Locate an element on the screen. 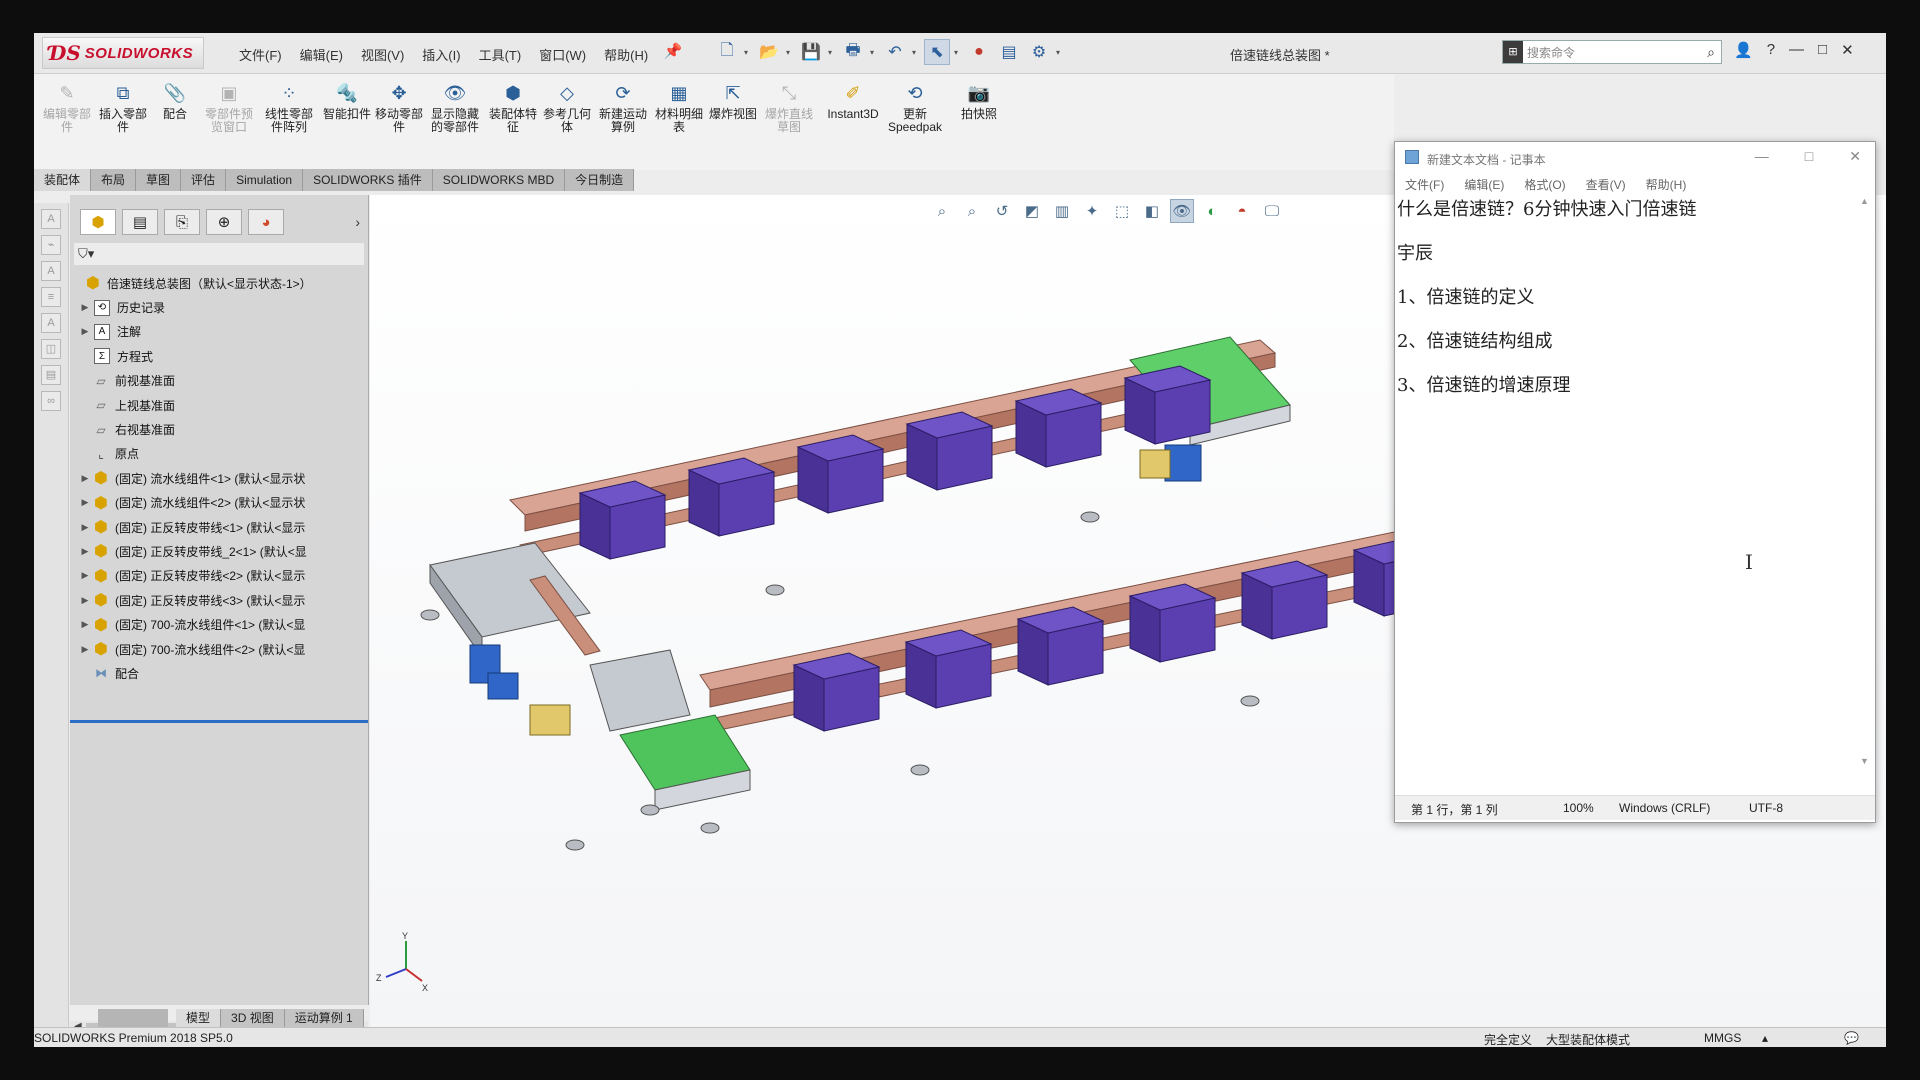  configuration-tab-icon: ⎘ is located at coordinates (182, 222).